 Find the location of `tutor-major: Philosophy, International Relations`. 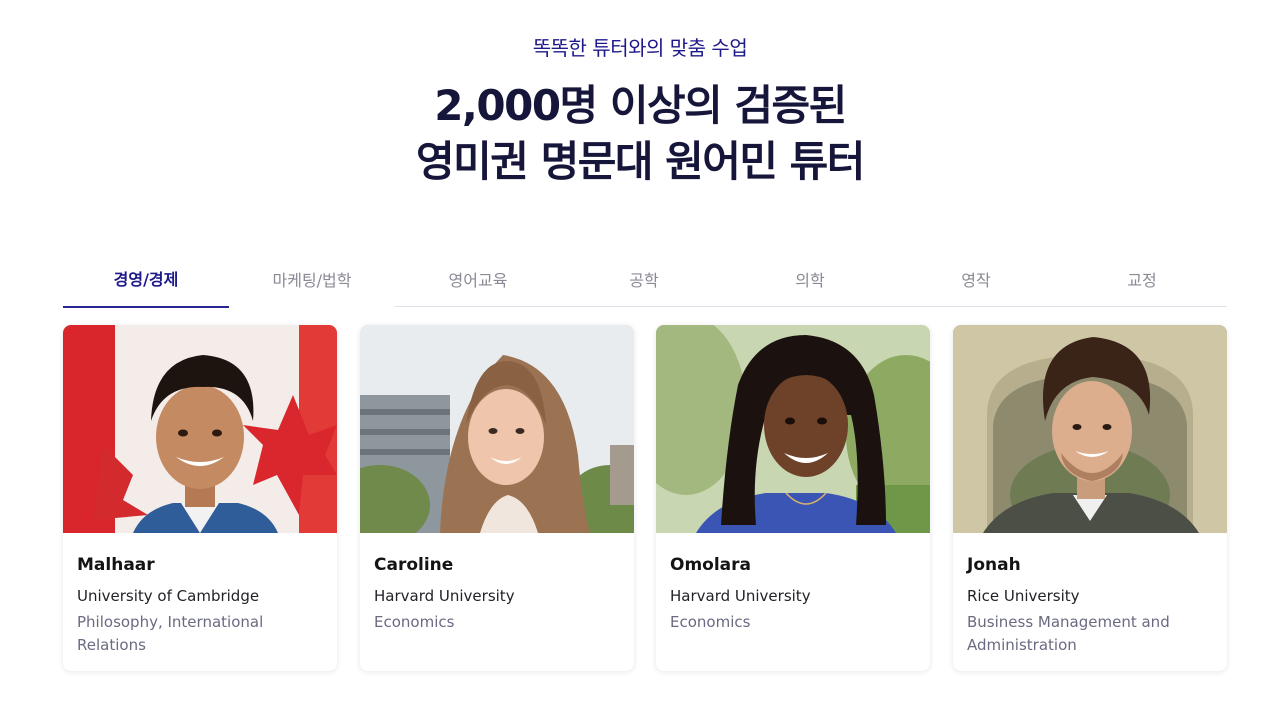

tutor-major: Philosophy, International Relations is located at coordinates (170, 633).